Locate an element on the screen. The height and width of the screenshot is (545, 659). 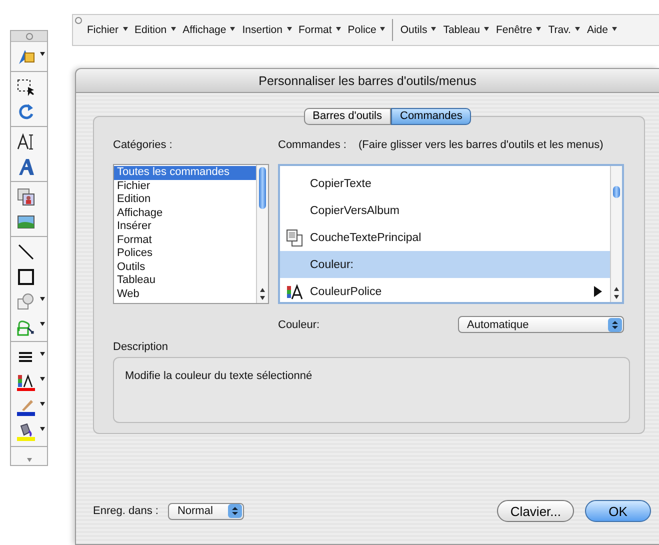
commands-label: Commandes : is located at coordinates (312, 146).